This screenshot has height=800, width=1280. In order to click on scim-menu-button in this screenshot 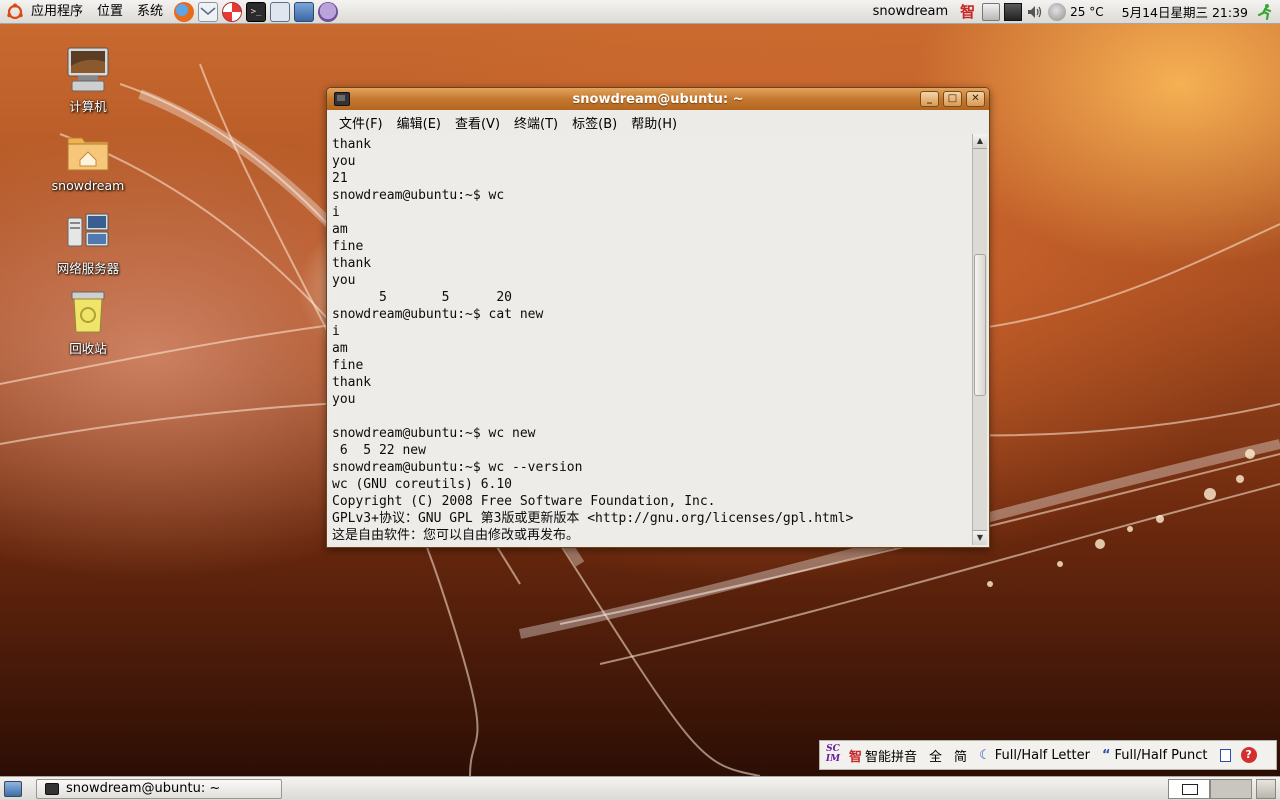, I will do `click(1225, 755)`.